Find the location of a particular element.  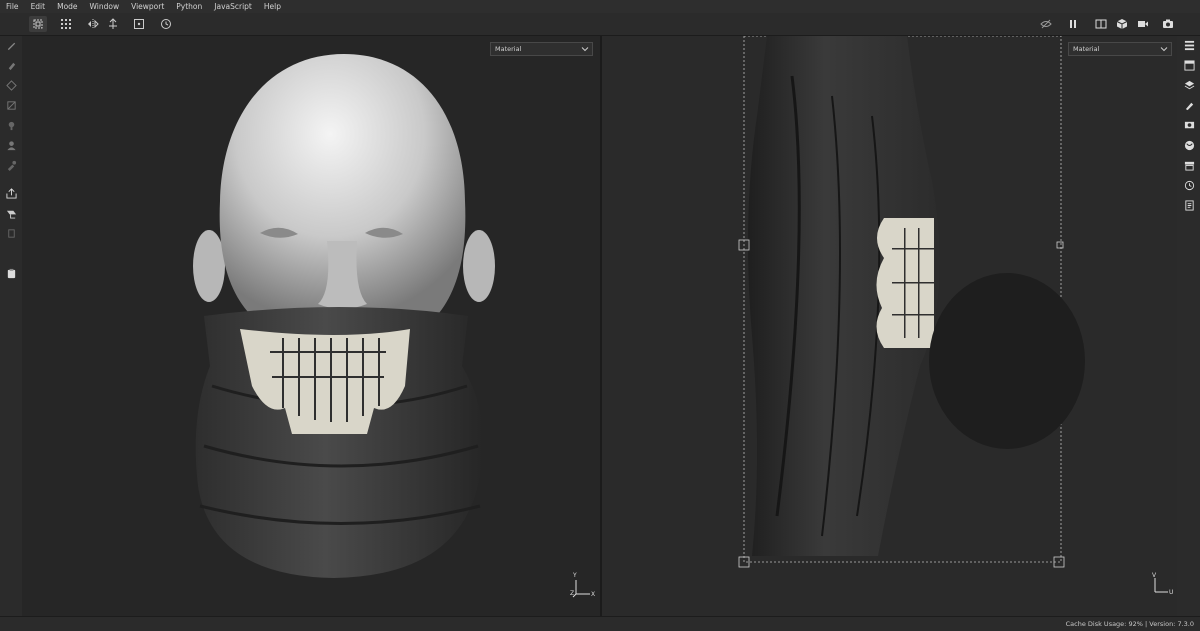

status-bar: Cache Disk Usage: 92% | Version: 7.3.0 is located at coordinates (600, 623).